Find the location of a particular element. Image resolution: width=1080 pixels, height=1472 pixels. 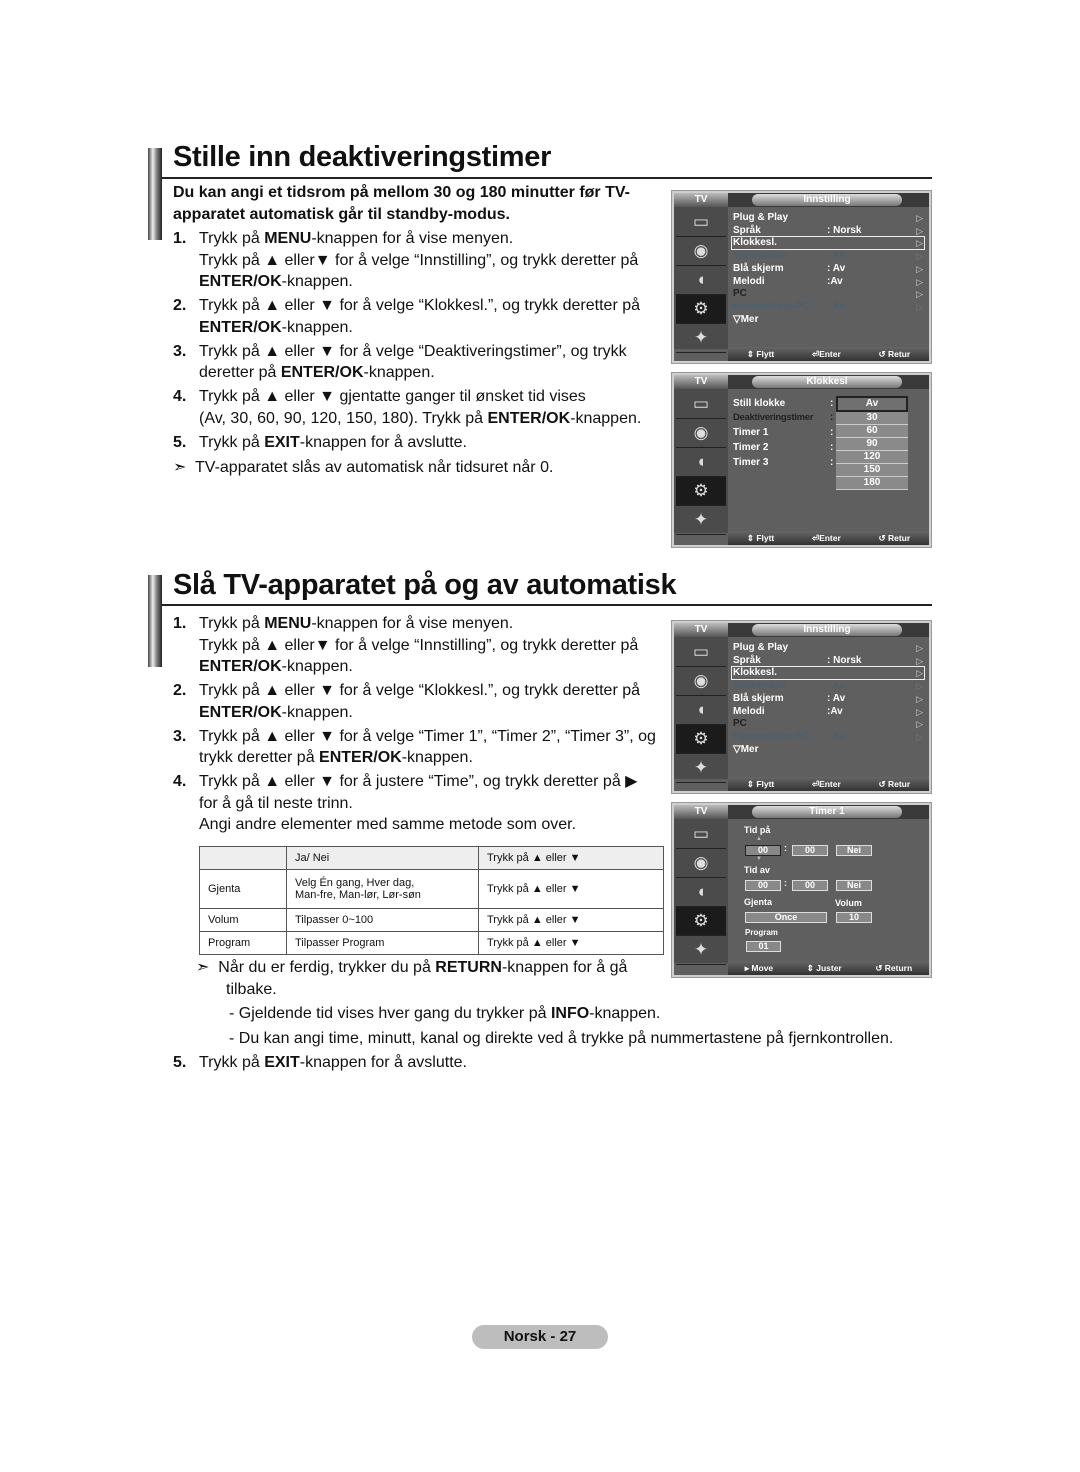

gjenta-label: Gjenta is located at coordinates (758, 902).